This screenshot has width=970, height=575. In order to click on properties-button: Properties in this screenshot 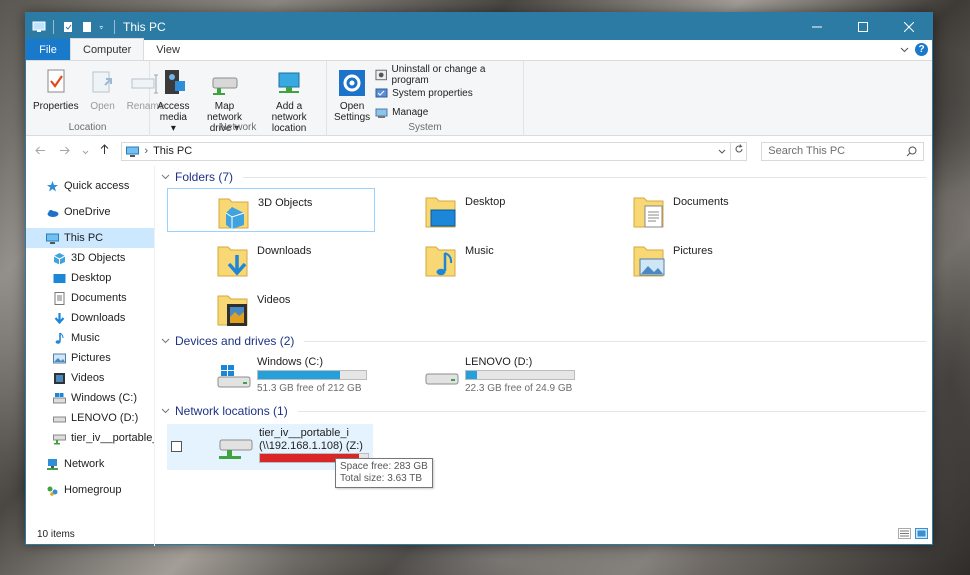, I will do `click(56, 89)`.